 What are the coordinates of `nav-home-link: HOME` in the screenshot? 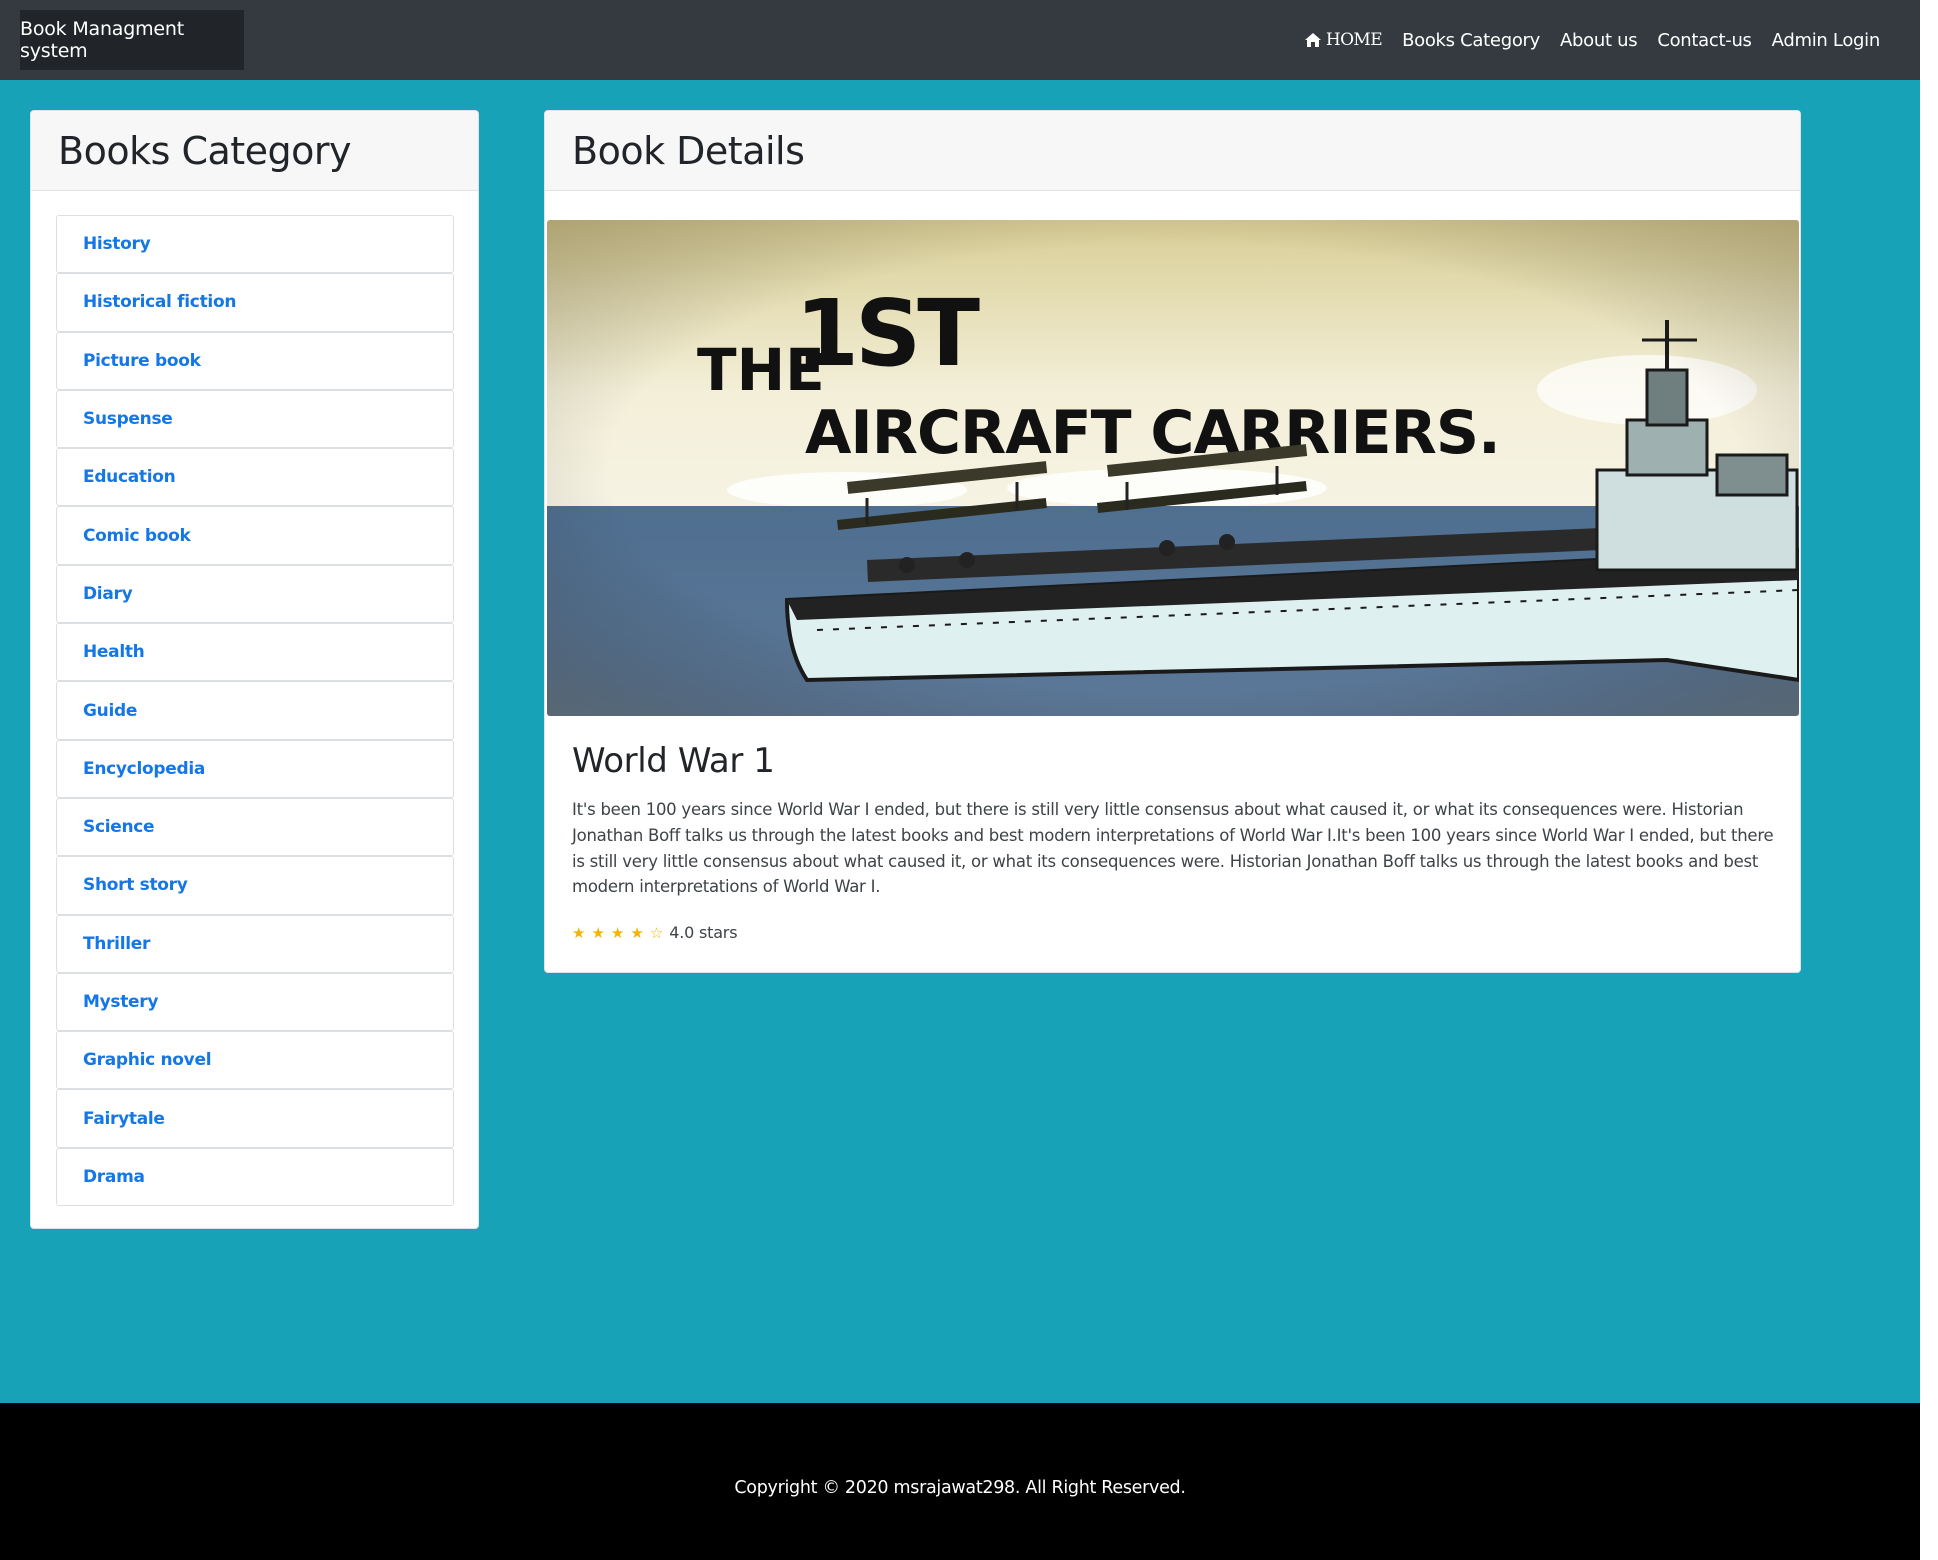 It's located at (1343, 40).